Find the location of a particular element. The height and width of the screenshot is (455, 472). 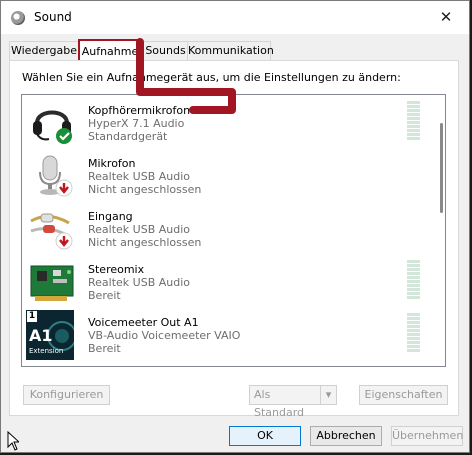

cancel-button: Abbrechen is located at coordinates (346, 436).